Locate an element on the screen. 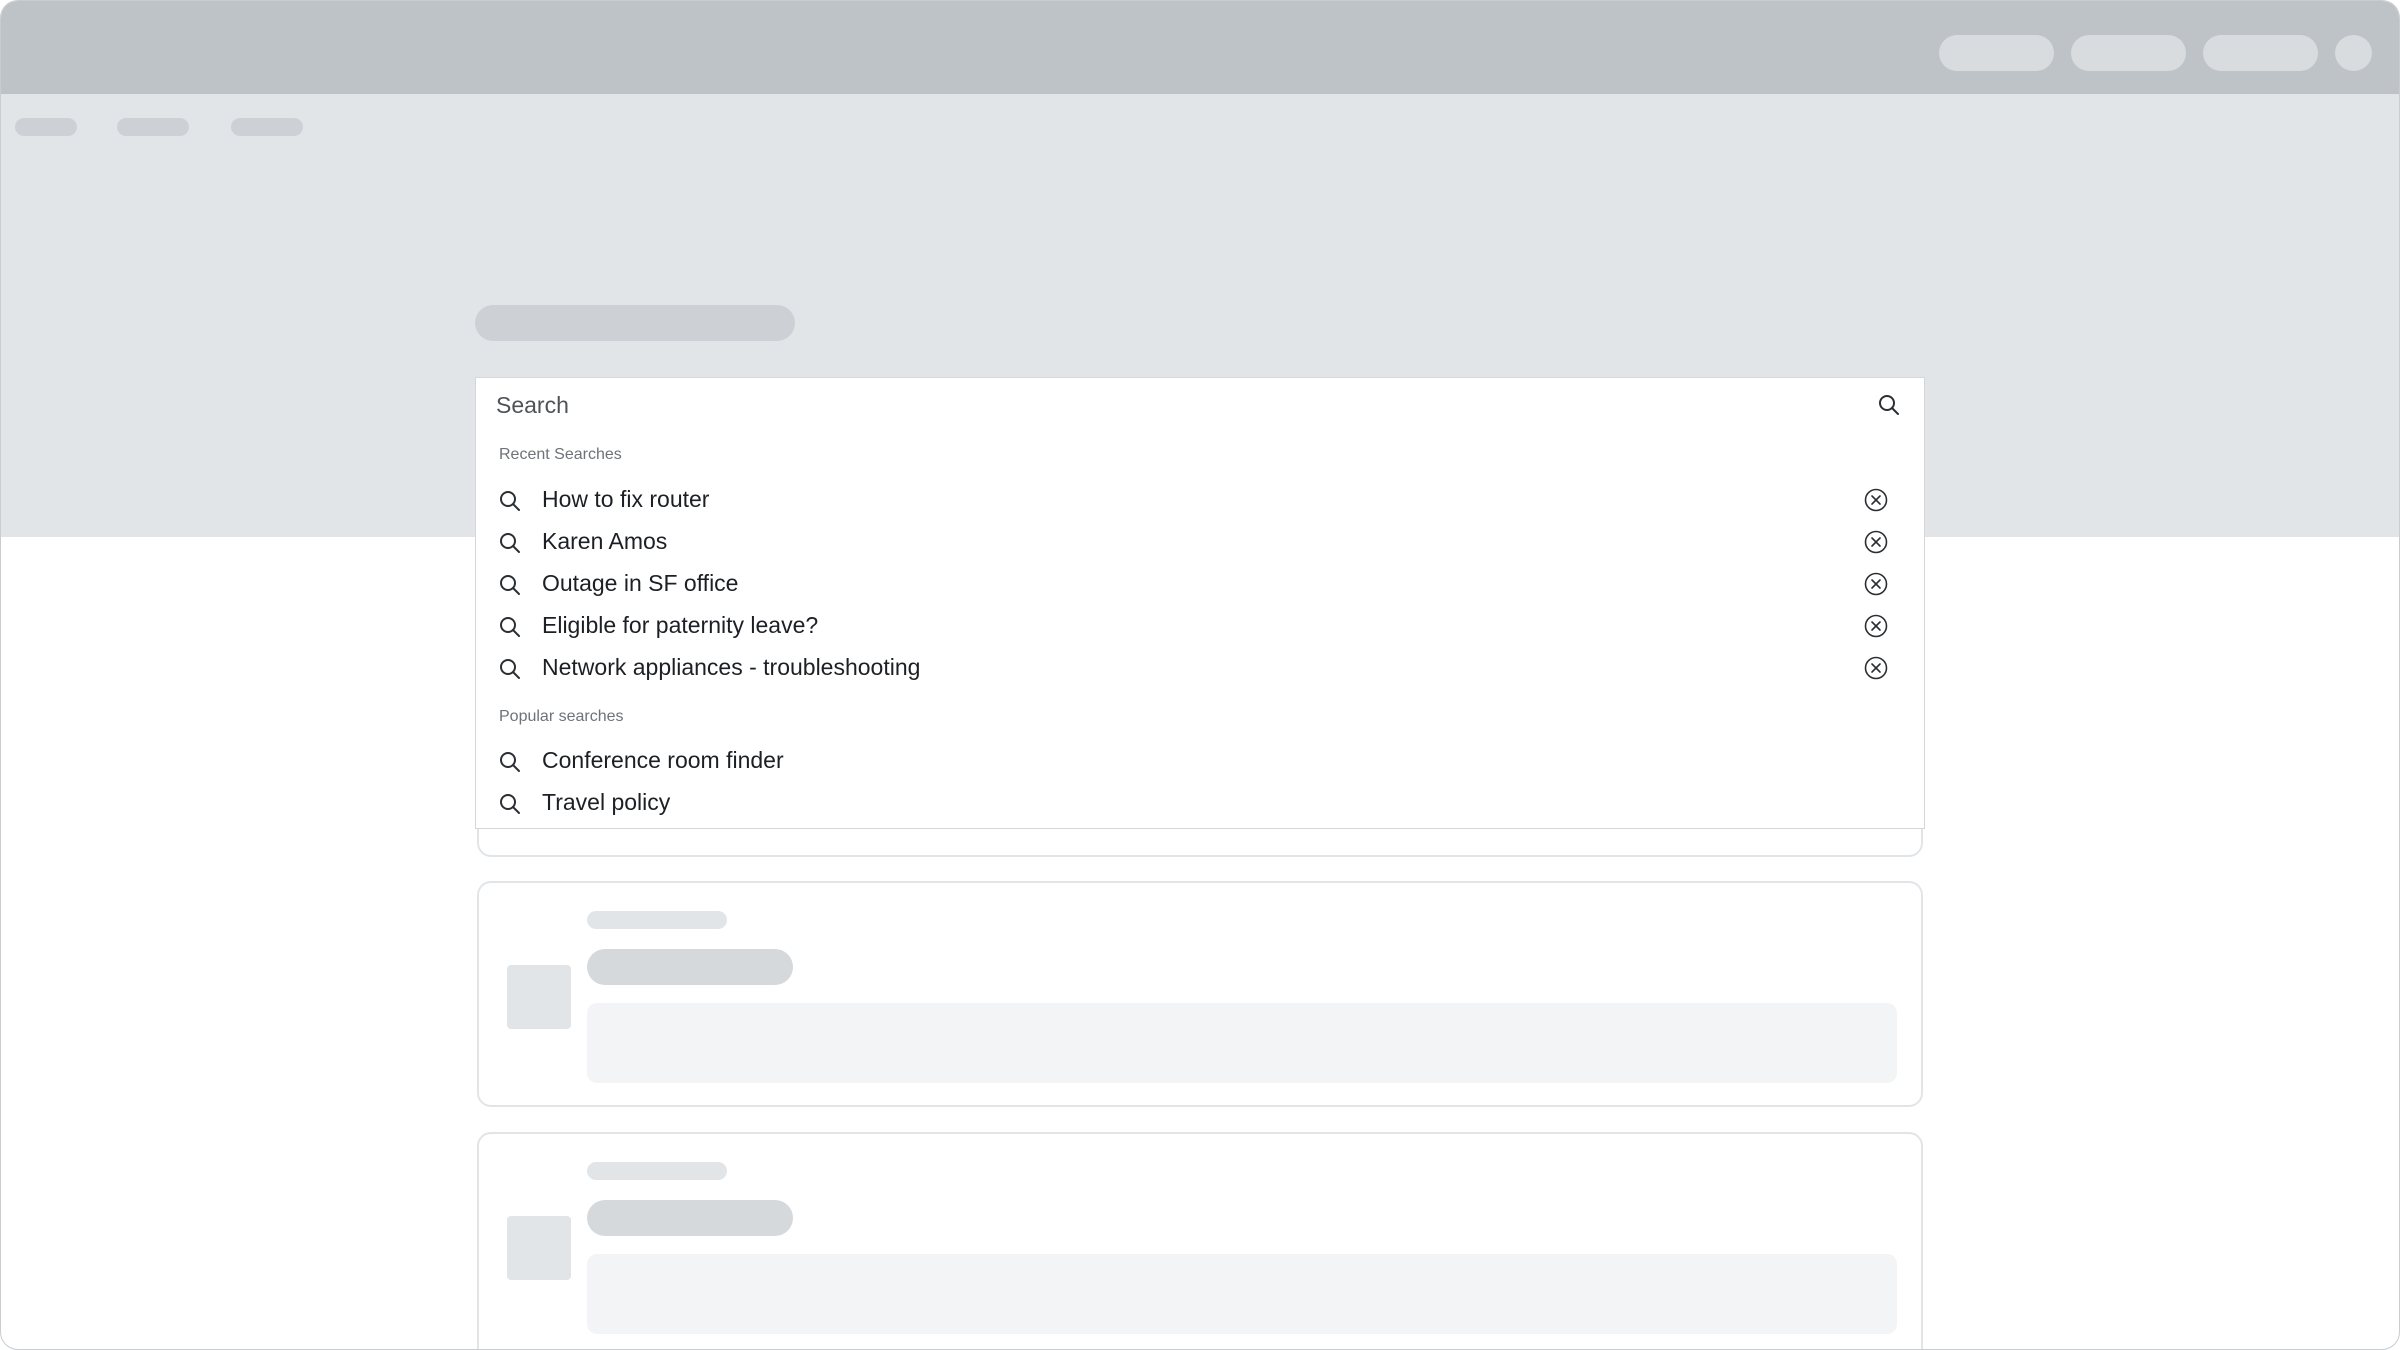 Image resolution: width=2400 pixels, height=1350 pixels. avatar is located at coordinates (2353, 53).